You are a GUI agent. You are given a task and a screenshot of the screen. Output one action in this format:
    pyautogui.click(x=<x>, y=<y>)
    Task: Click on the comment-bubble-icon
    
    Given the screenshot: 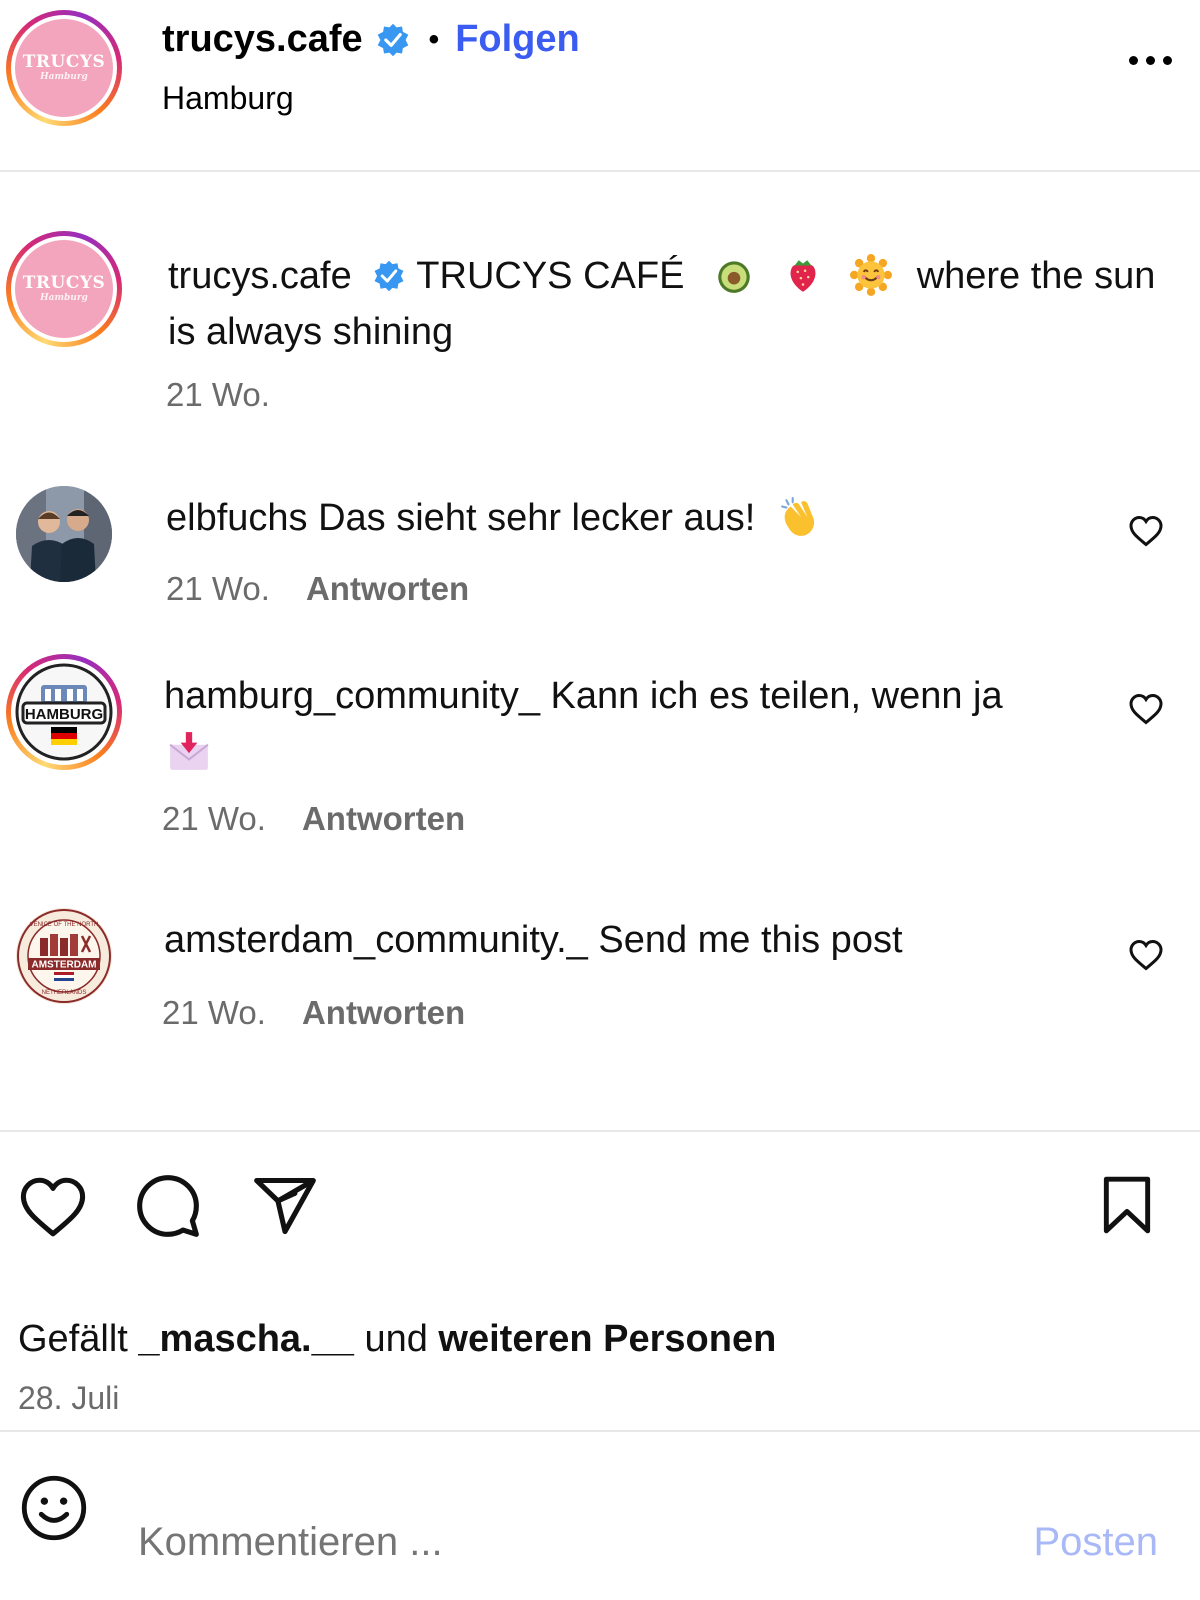 What is the action you would take?
    pyautogui.click(x=168, y=1206)
    